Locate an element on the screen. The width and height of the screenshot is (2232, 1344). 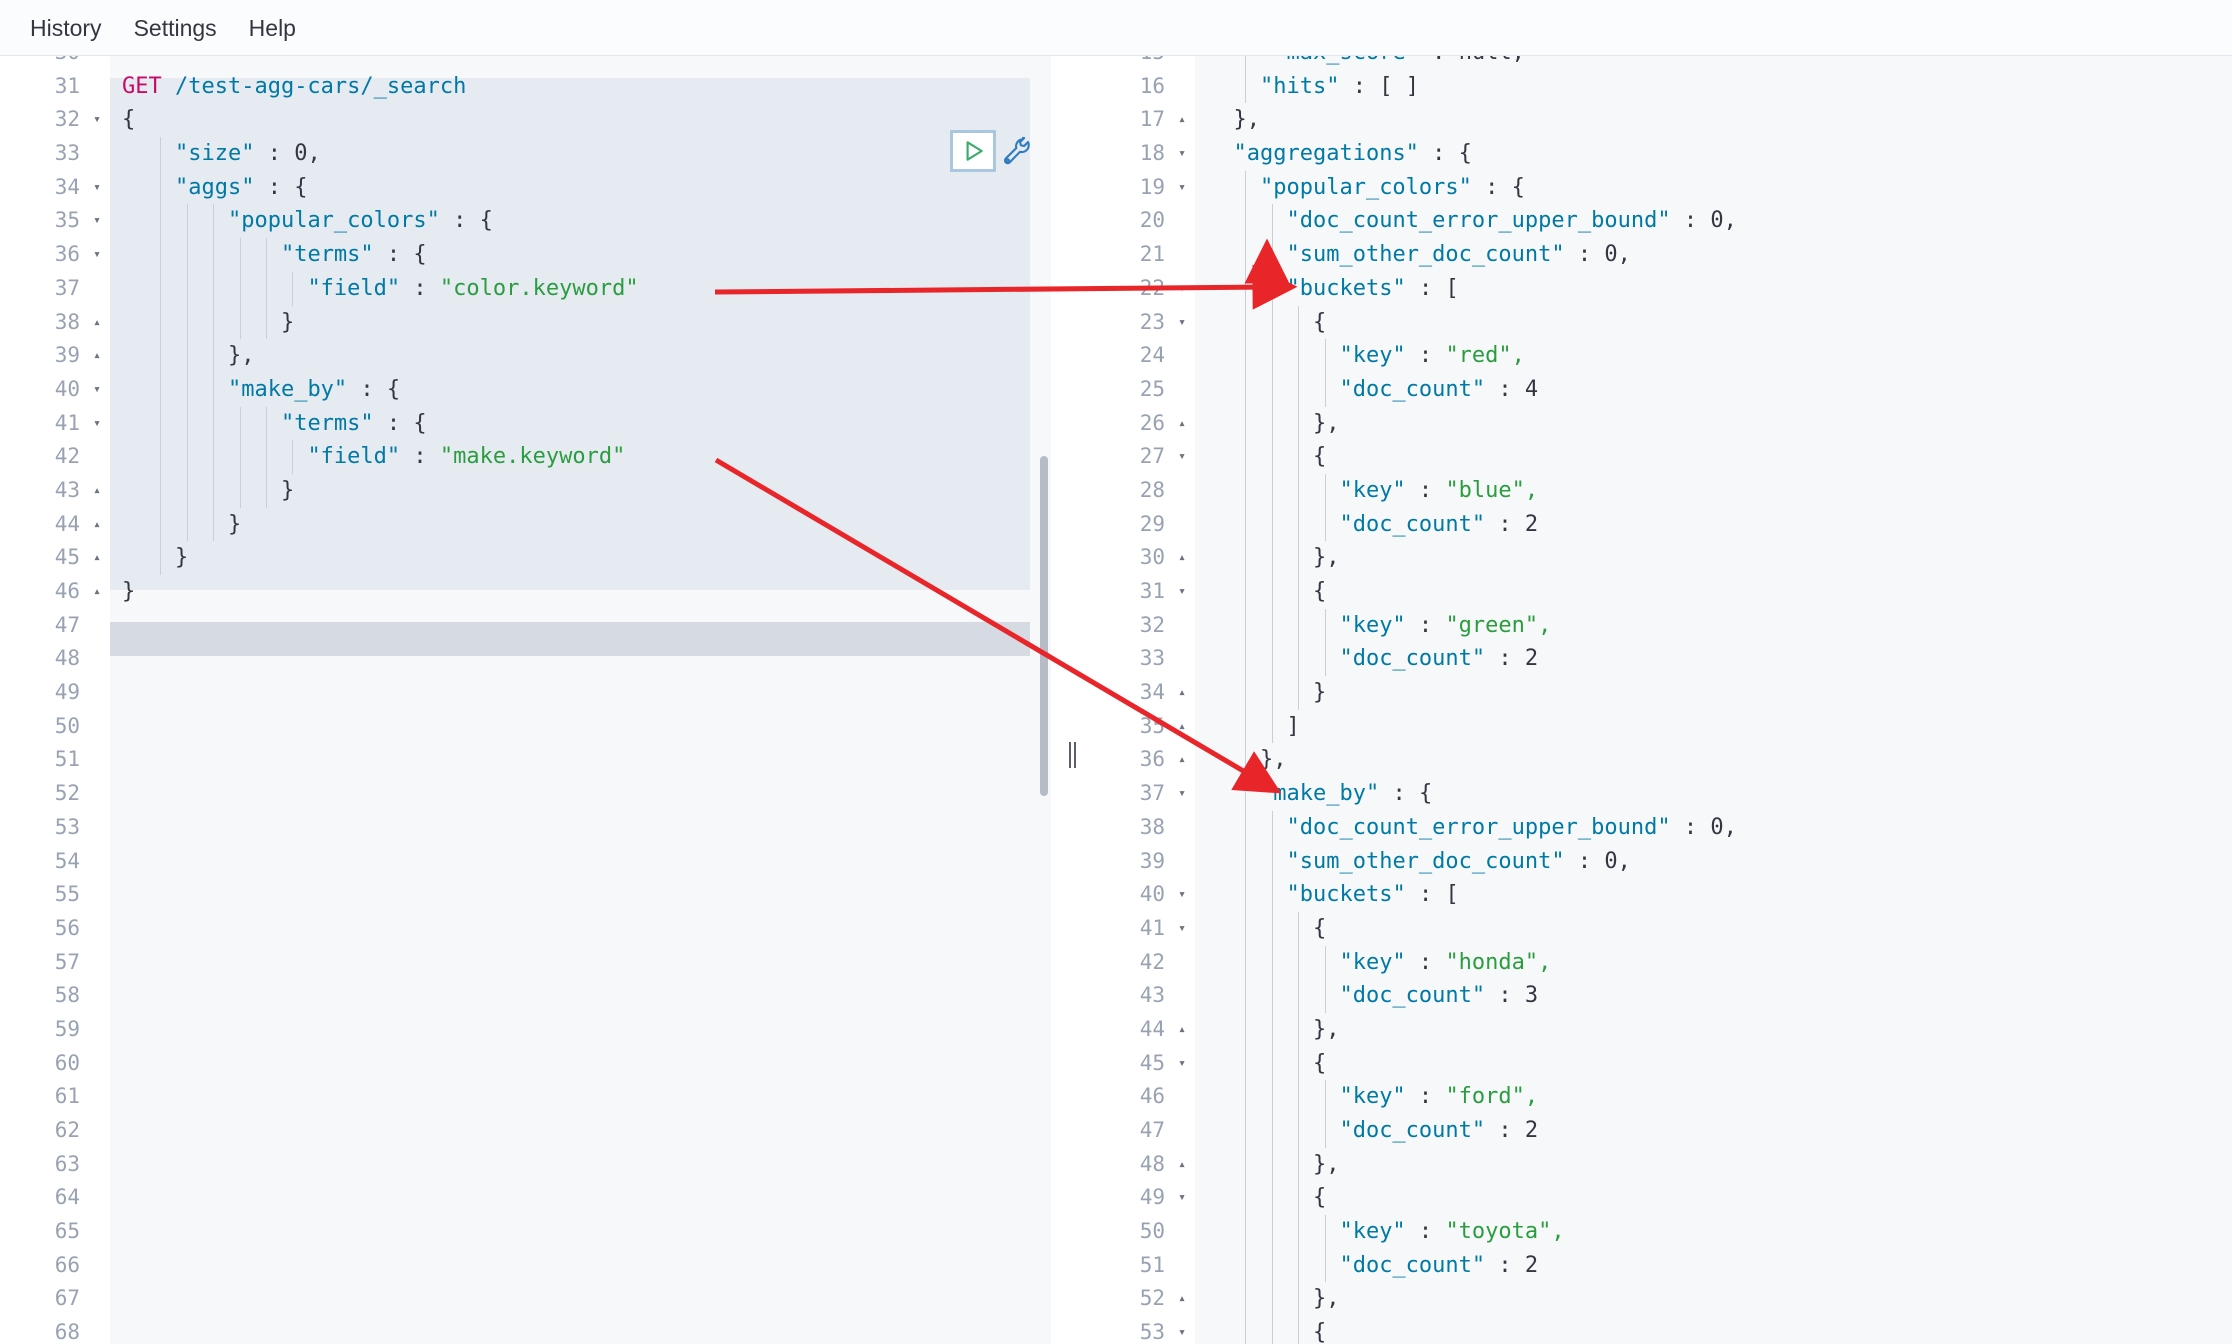
code-line: "key" : "toyota", is located at coordinates (1719, 1232).